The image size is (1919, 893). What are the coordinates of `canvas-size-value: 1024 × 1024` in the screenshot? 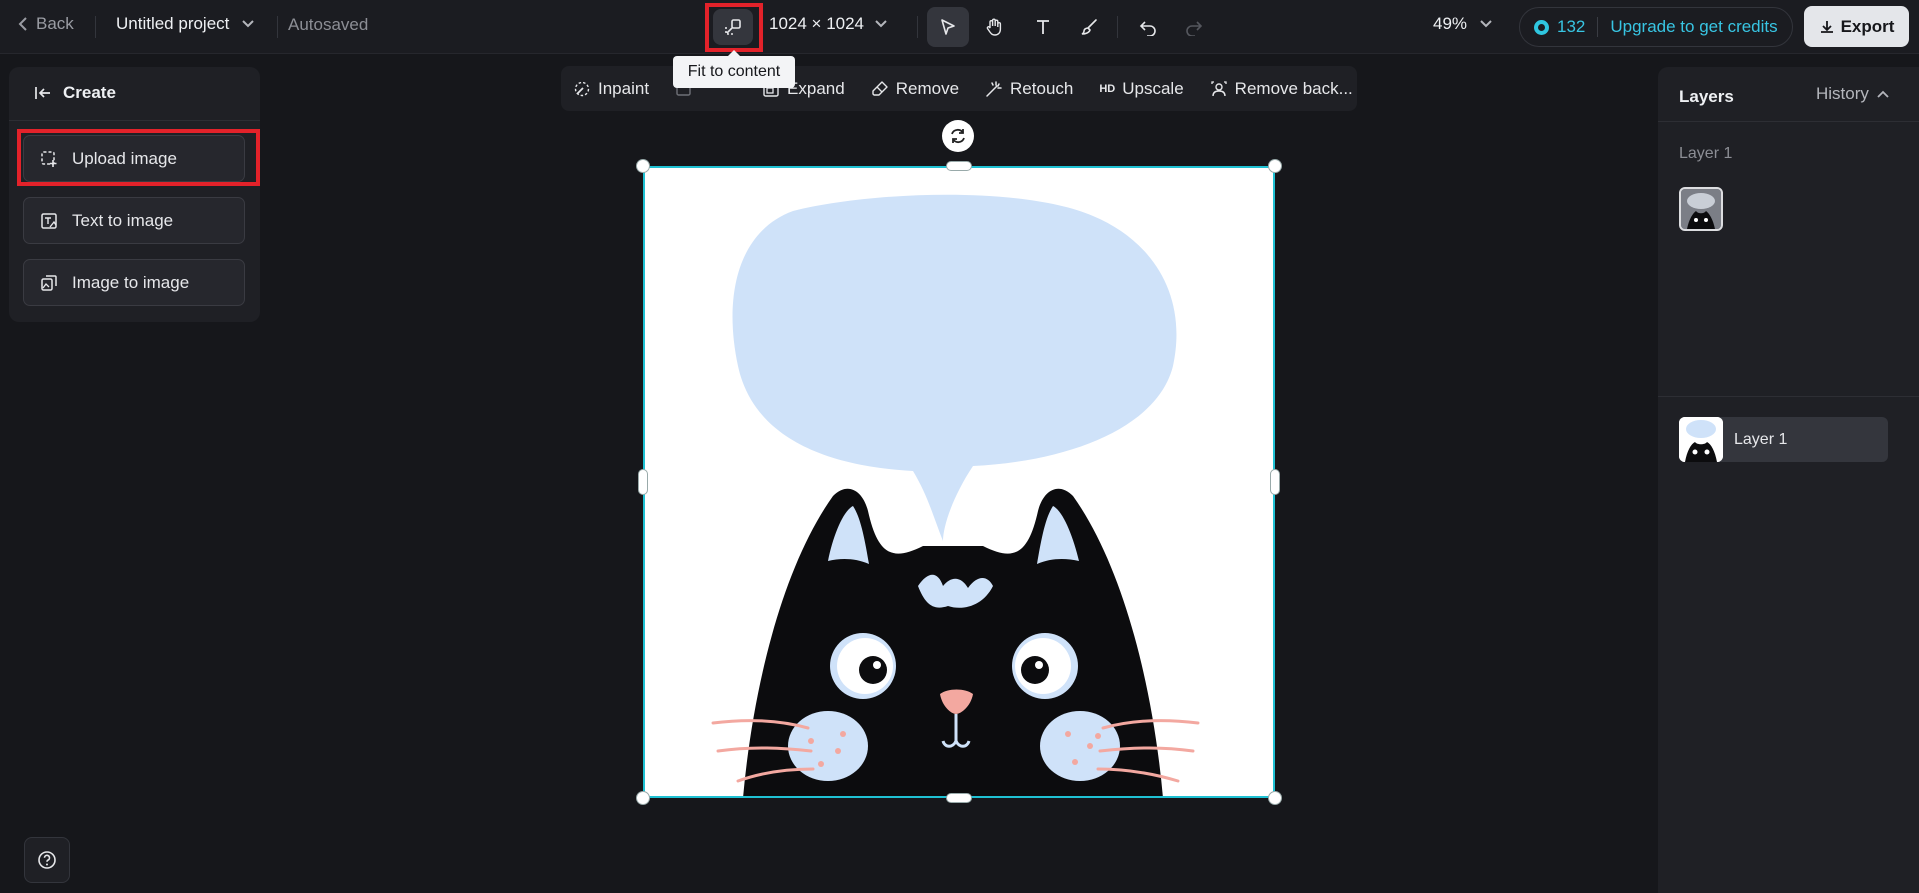 It's located at (817, 23).